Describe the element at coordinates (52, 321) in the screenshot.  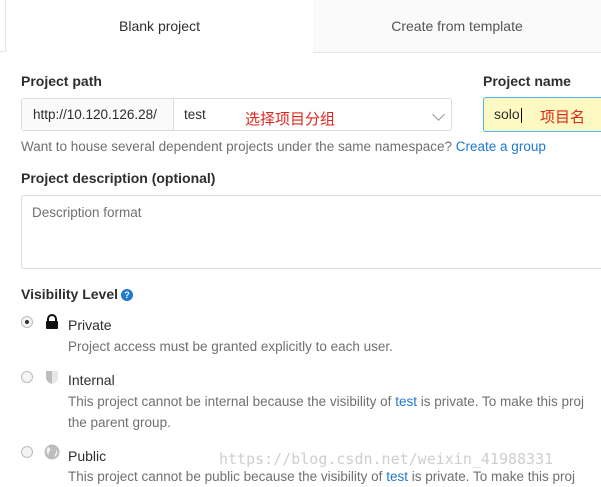
I see `lock-icon` at that location.